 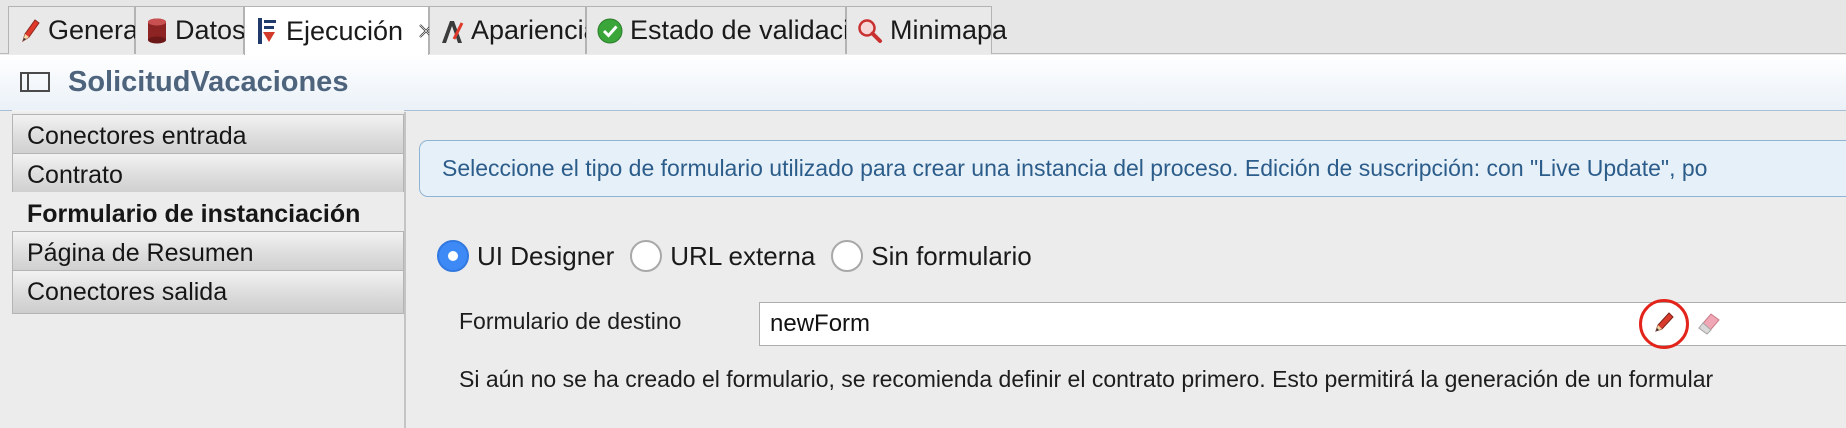 I want to click on radio-ui-designer: UI Designer, so click(x=525, y=256).